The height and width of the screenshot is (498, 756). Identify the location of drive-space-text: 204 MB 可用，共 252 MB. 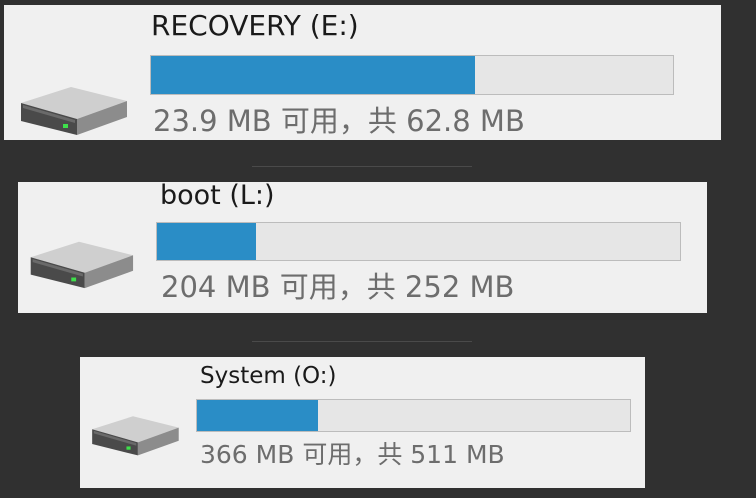
(338, 287).